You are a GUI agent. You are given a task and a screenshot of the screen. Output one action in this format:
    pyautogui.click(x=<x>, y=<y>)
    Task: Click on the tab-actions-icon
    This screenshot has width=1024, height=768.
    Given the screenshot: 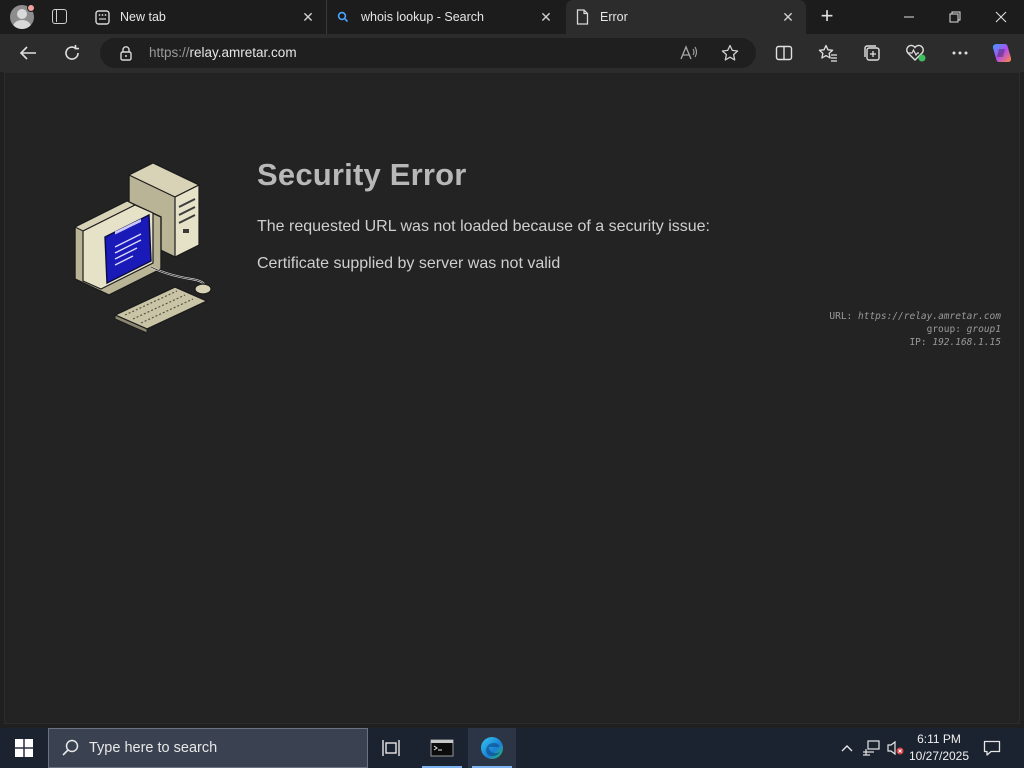 What is the action you would take?
    pyautogui.click(x=59, y=16)
    